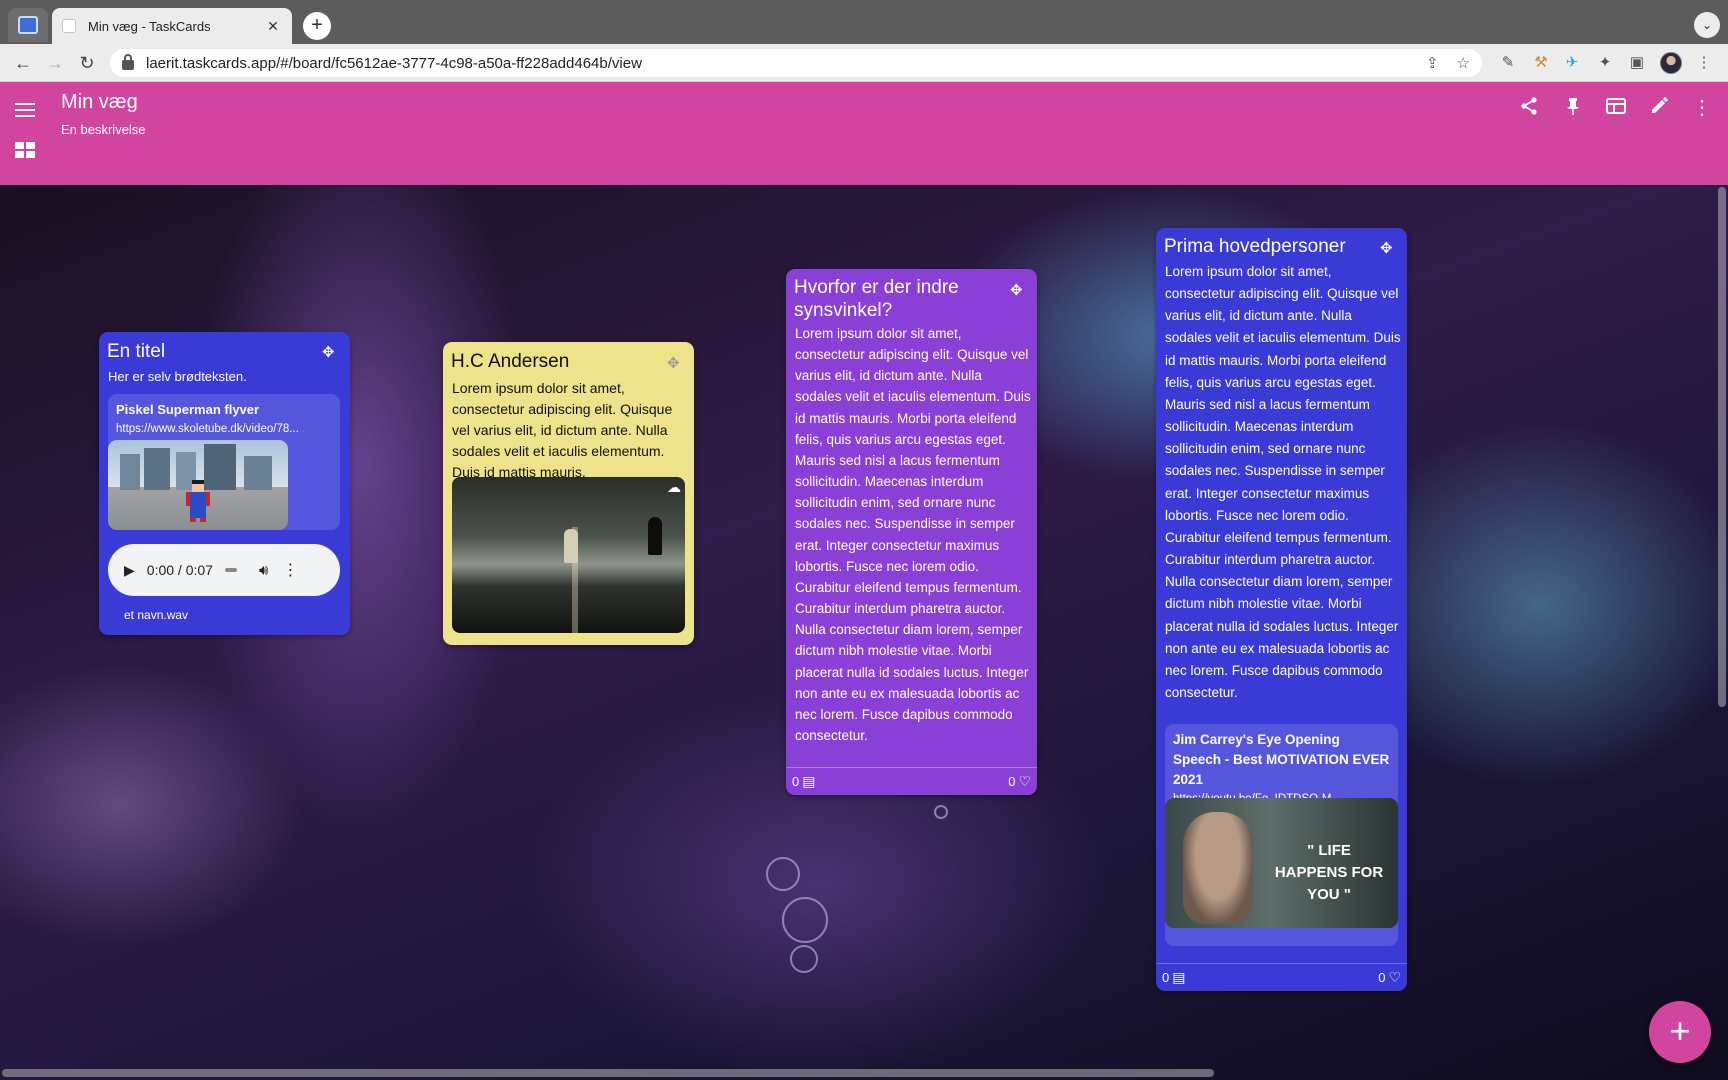 This screenshot has width=1728, height=1080. Describe the element at coordinates (674, 487) in the screenshot. I see `cloud-download-icon: ☁` at that location.